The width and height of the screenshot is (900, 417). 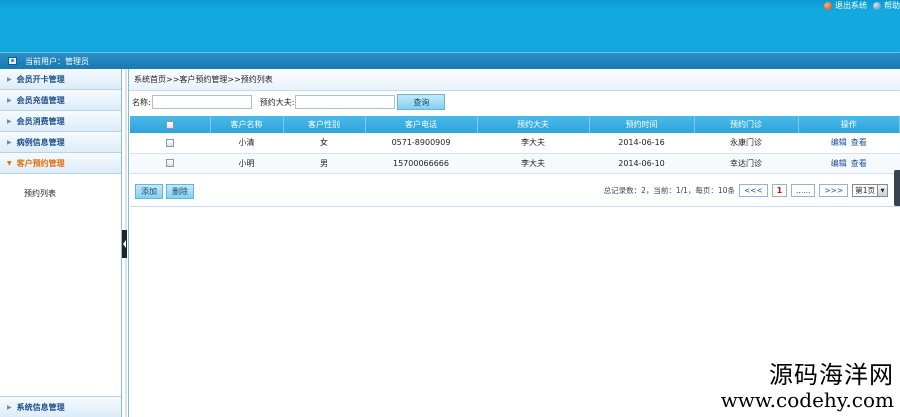 What do you see at coordinates (246, 143) in the screenshot?
I see `cell-name: 小清` at bounding box center [246, 143].